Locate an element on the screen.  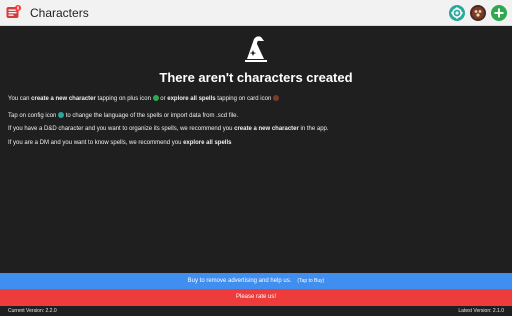
spells-card-button is located at coordinates (478, 13).